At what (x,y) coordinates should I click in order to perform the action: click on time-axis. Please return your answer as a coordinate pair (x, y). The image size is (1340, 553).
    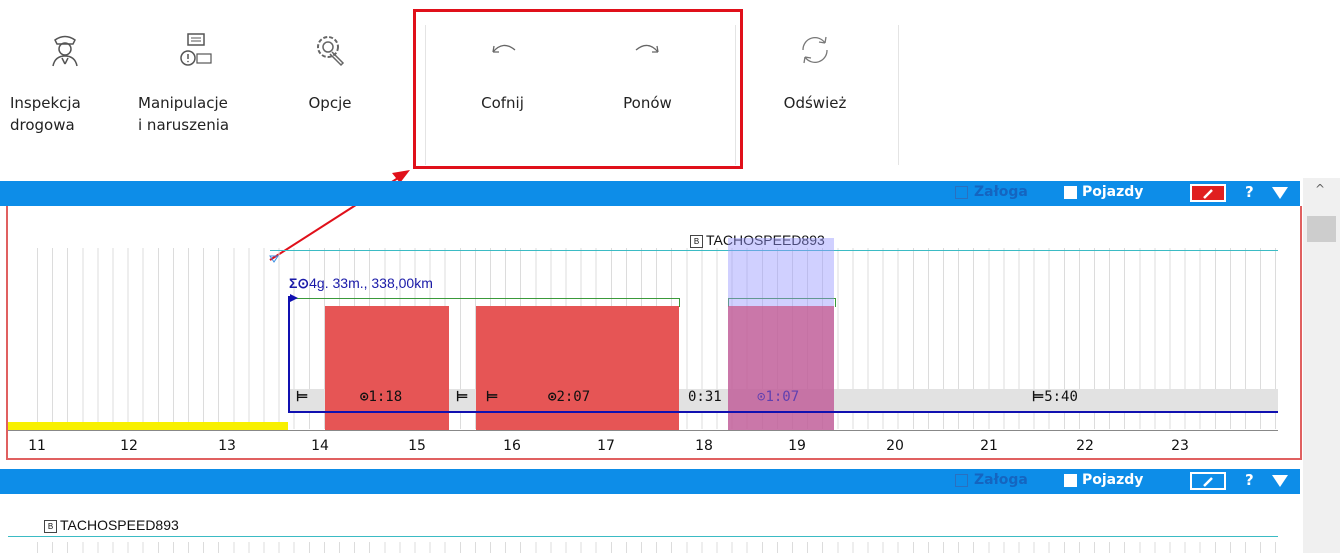
    Looking at the image, I should click on (643, 430).